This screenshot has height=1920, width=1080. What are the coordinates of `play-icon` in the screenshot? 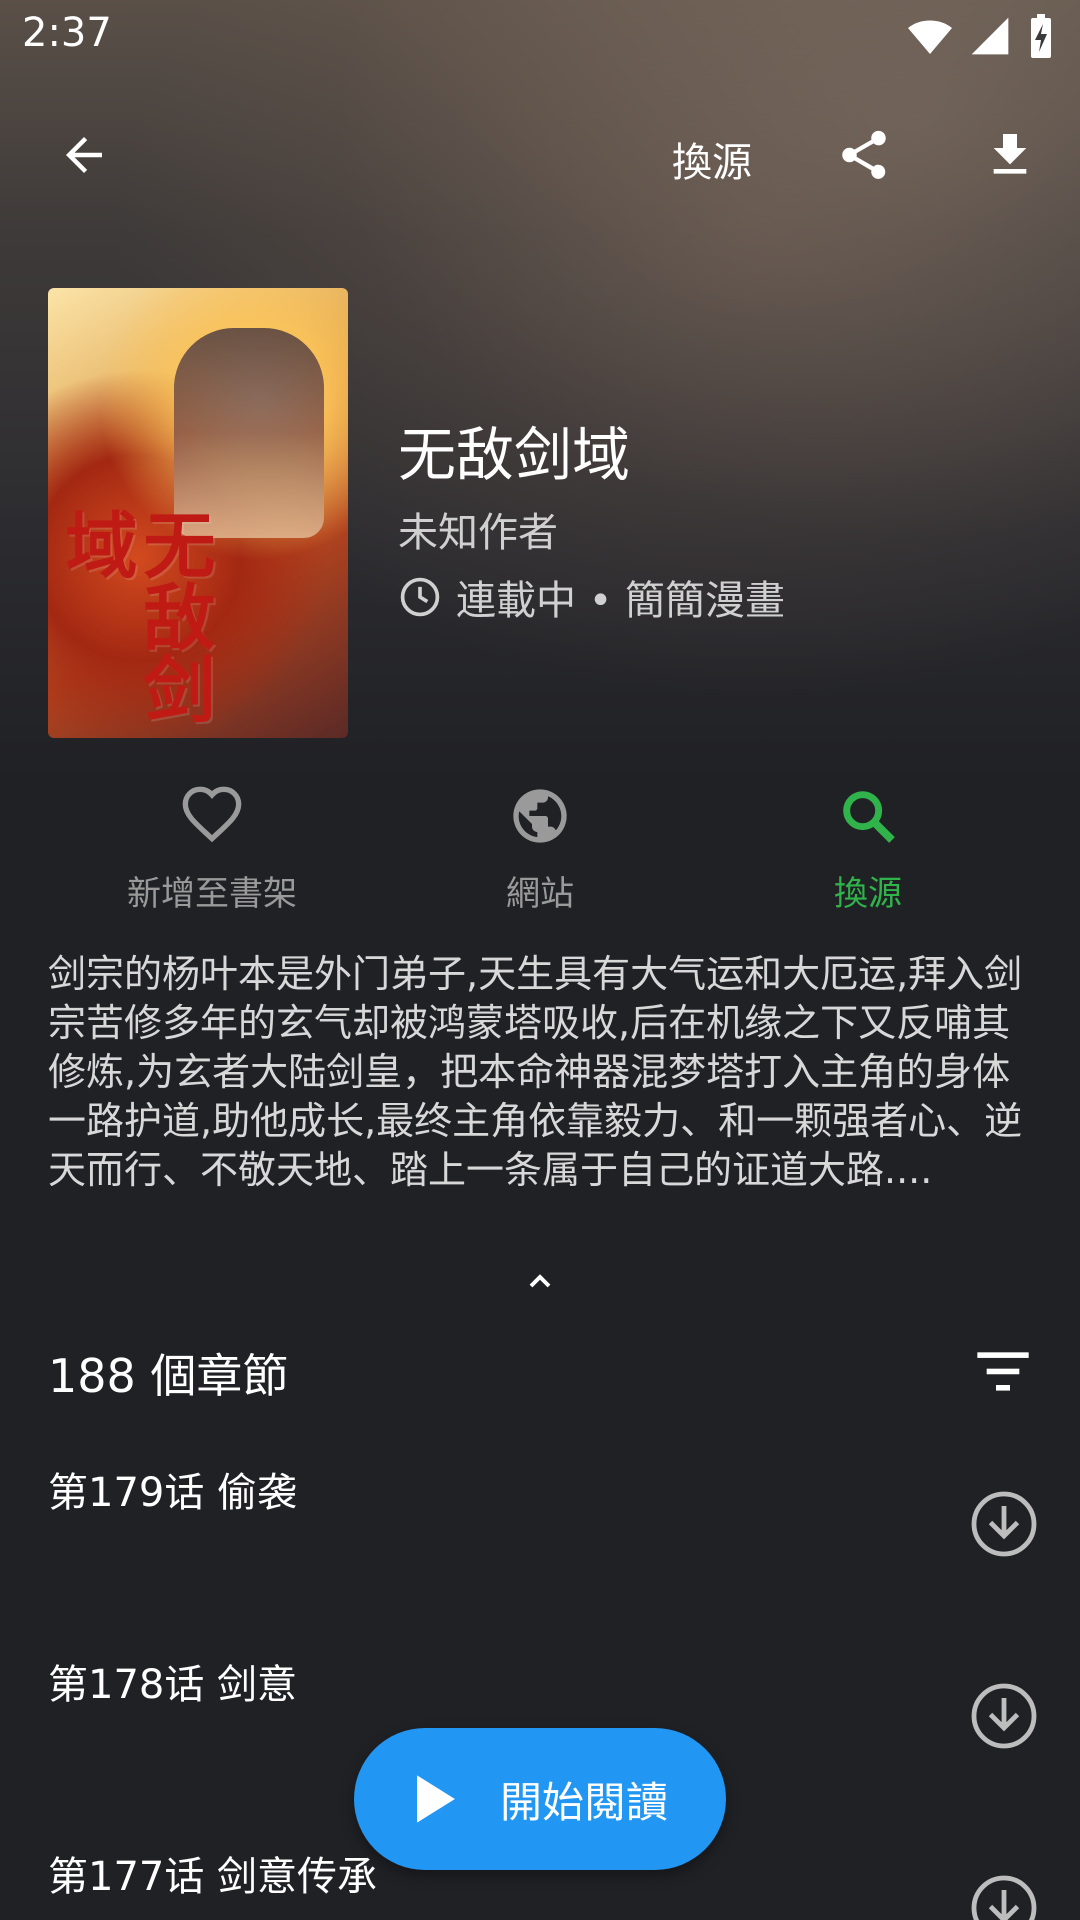 It's located at (436, 1799).